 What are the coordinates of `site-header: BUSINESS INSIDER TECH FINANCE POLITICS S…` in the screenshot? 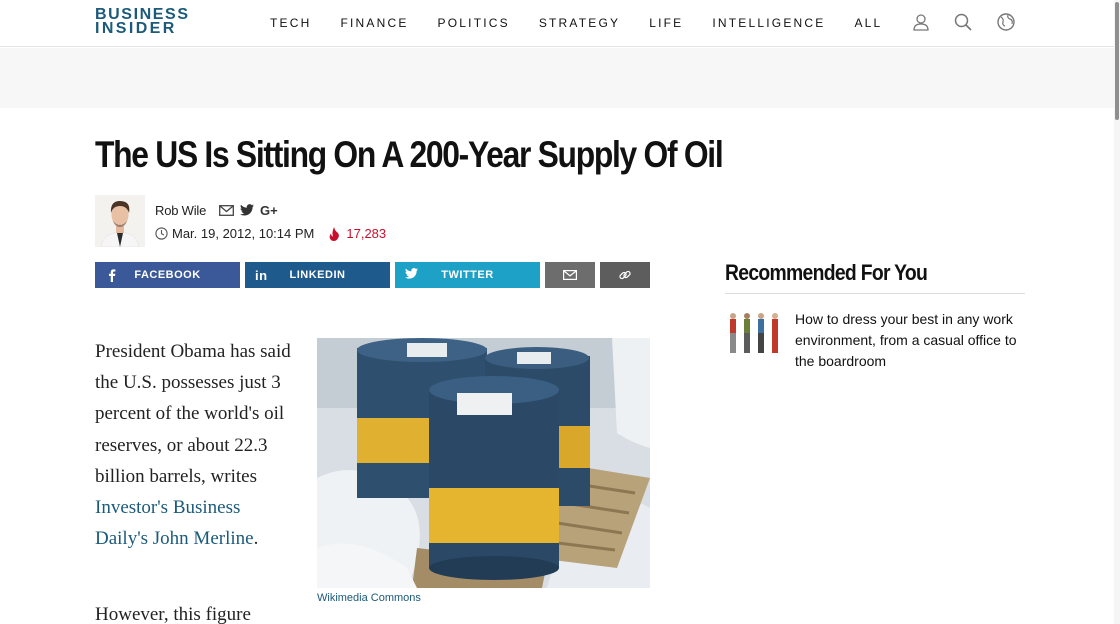 It's located at (560, 23).